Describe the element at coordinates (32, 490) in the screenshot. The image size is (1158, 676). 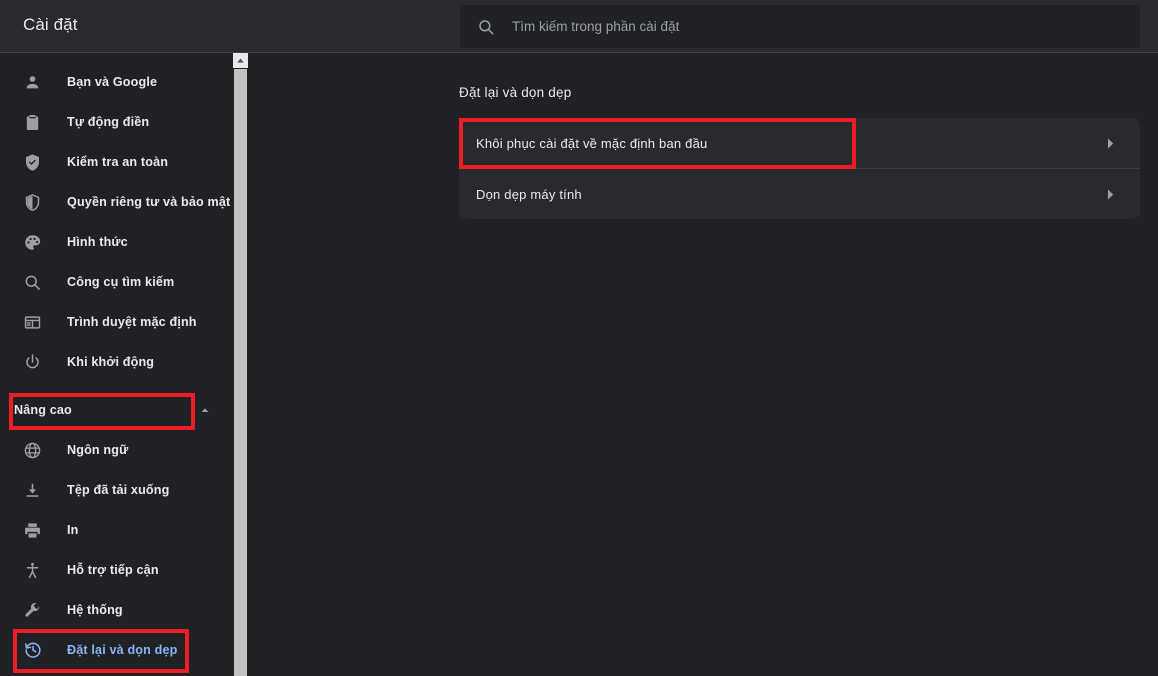
I see `download-icon` at that location.